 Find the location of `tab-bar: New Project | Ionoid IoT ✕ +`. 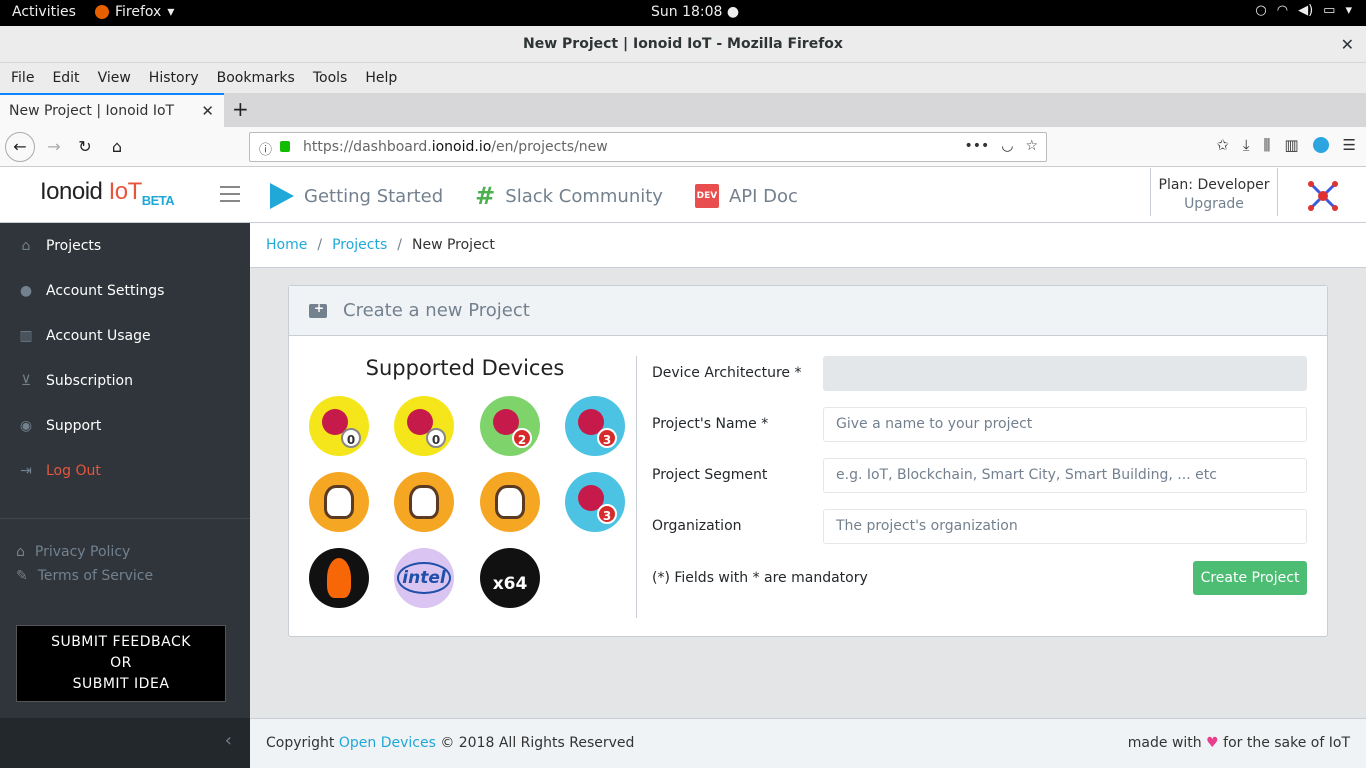

tab-bar: New Project | Ionoid IoT ✕ + is located at coordinates (683, 110).